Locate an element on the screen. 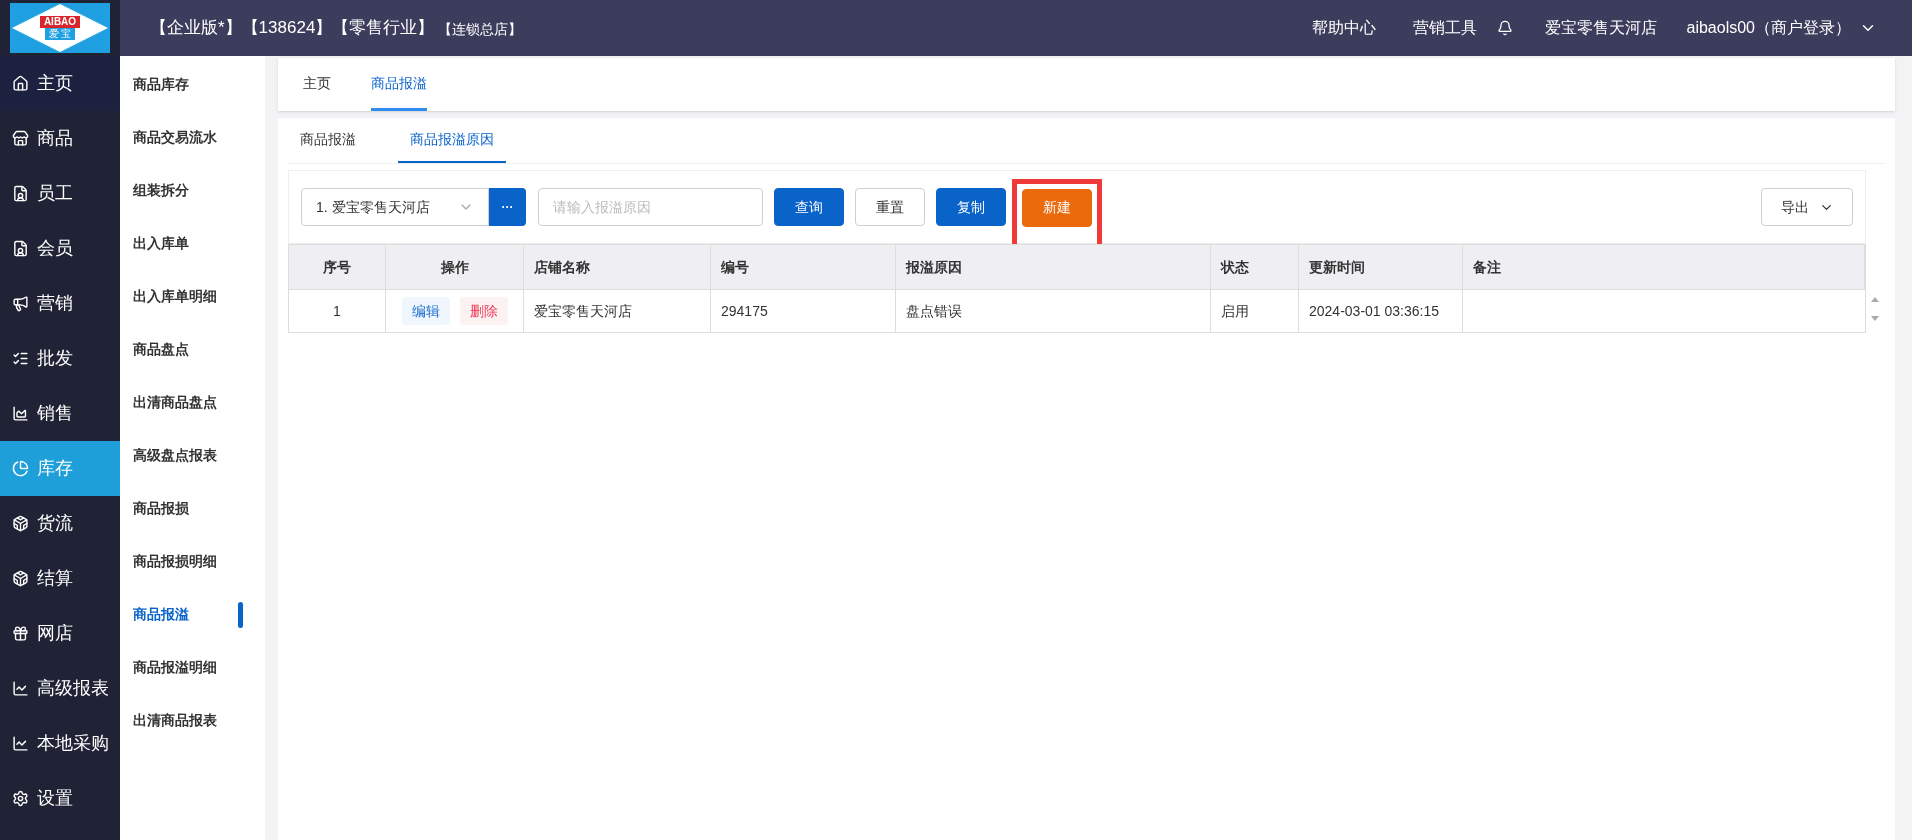 Image resolution: width=1912 pixels, height=840 pixels. submenu-item: 出入库单 is located at coordinates (192, 243).